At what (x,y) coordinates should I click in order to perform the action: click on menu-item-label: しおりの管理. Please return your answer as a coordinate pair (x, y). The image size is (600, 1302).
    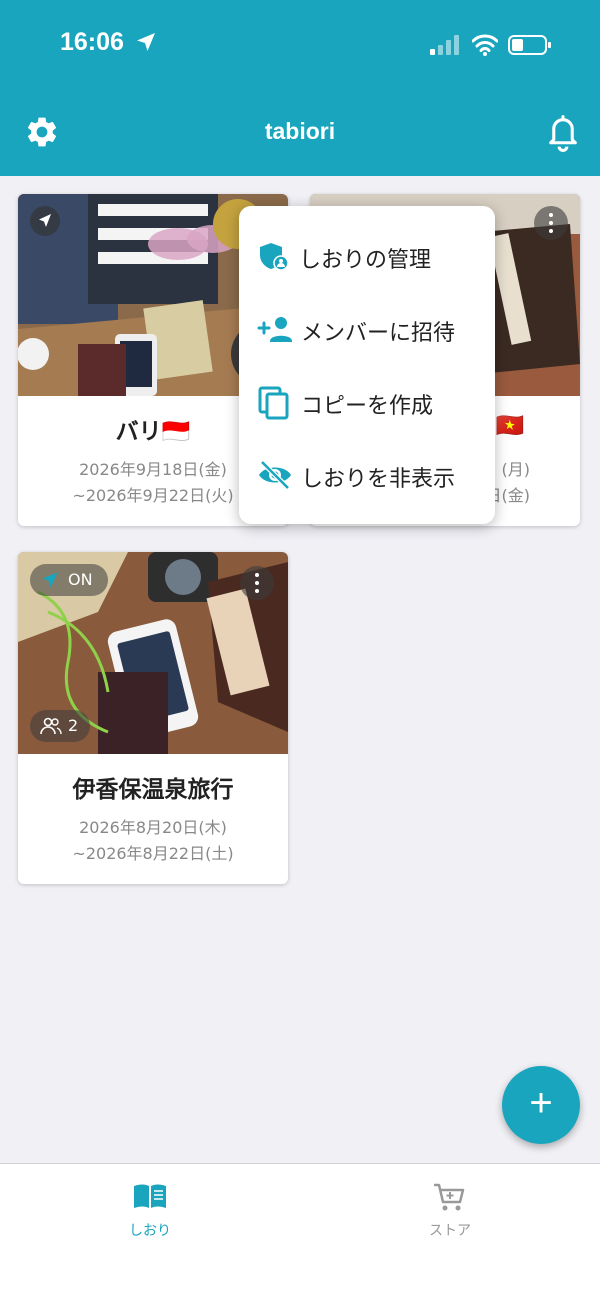
    Looking at the image, I should click on (365, 260).